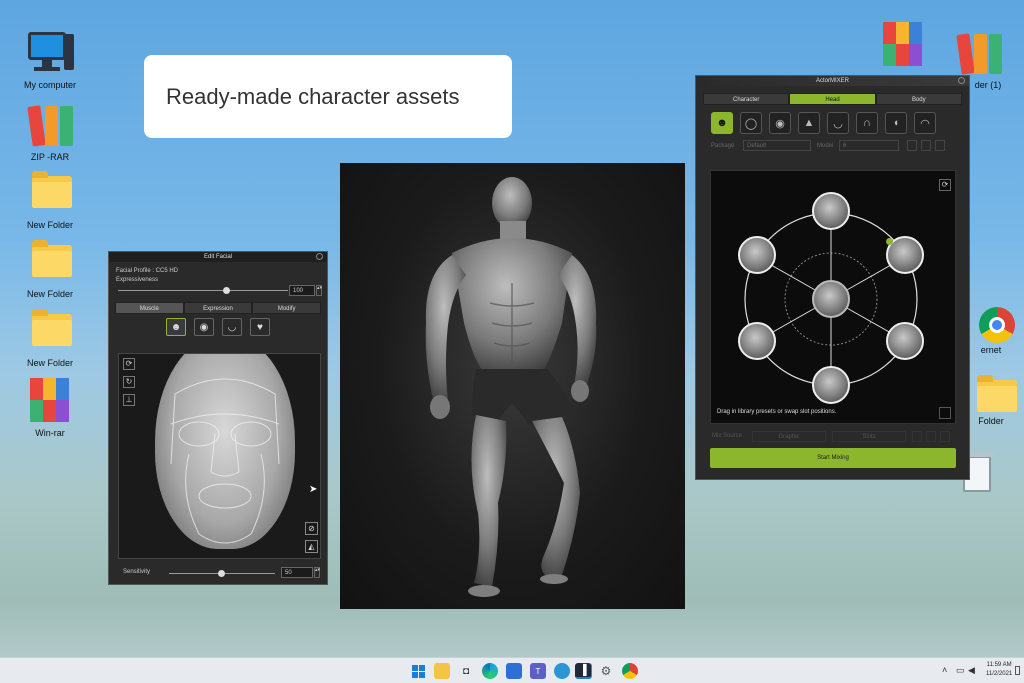 Image resolution: width=1024 pixels, height=683 pixels. Describe the element at coordinates (313, 96) in the screenshot. I see `caption-text: Ready-made character assets` at that location.